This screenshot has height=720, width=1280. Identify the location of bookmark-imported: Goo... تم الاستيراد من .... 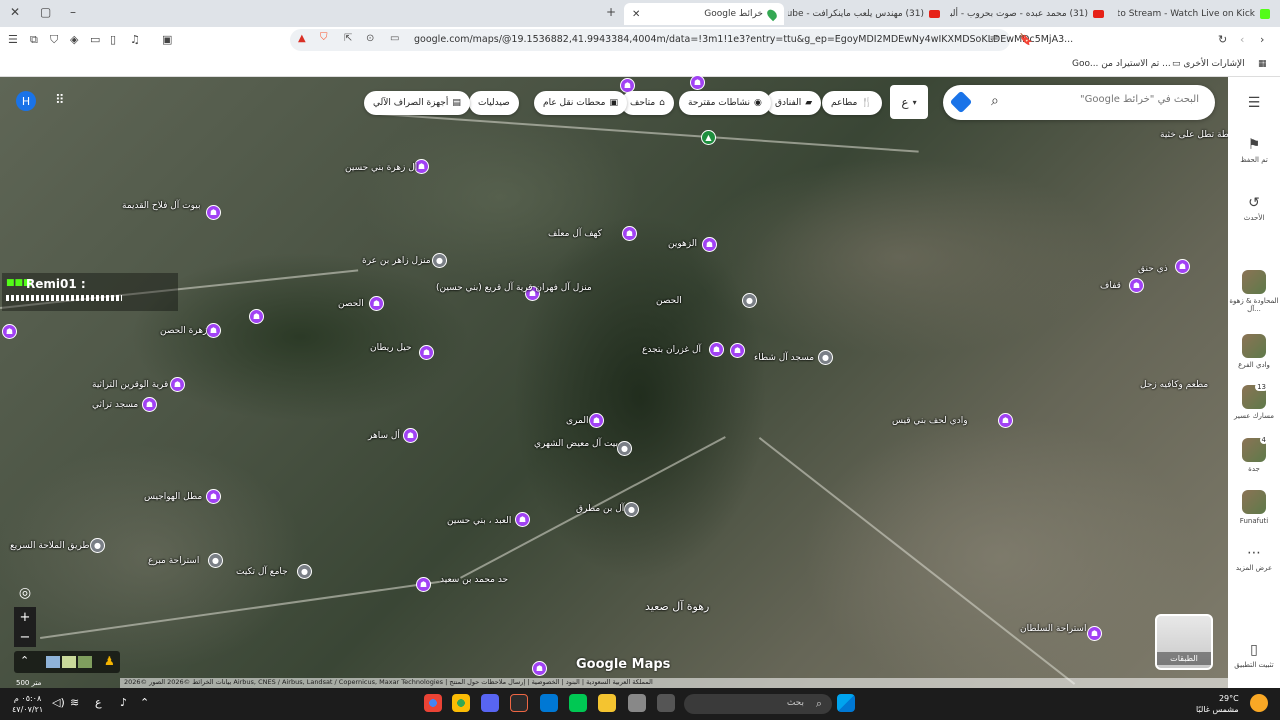
(1121, 64).